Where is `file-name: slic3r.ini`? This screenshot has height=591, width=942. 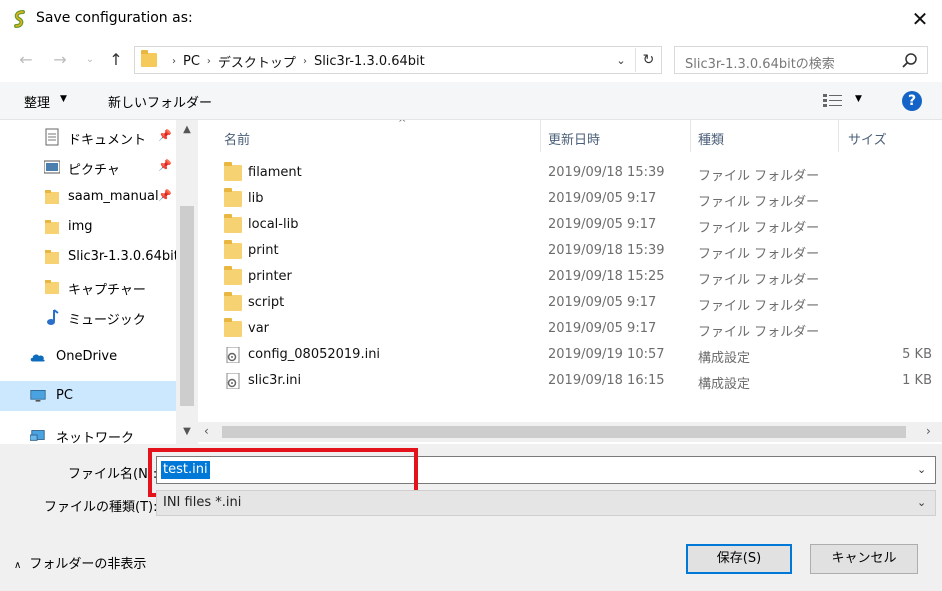 file-name: slic3r.ini is located at coordinates (275, 380).